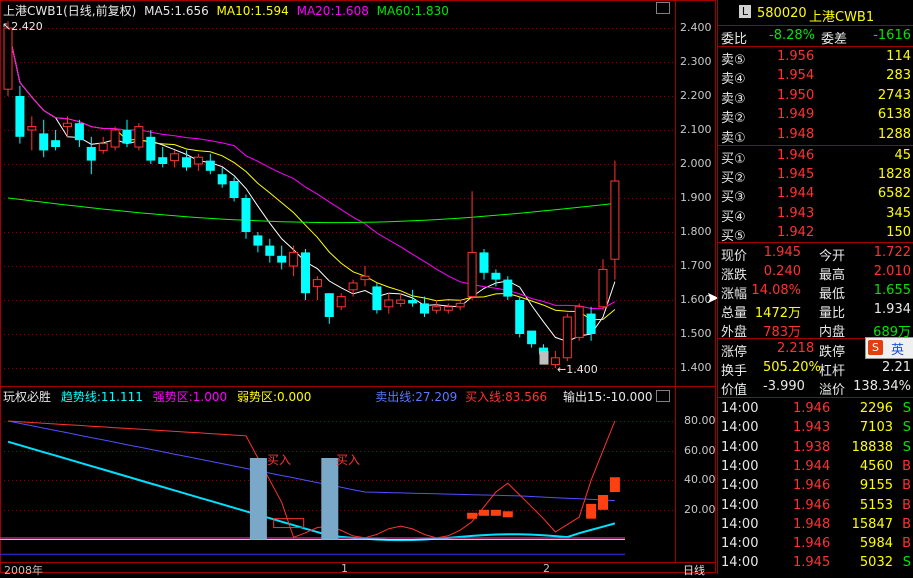  What do you see at coordinates (898, 232) in the screenshot?
I see `bid-volume: 150` at bounding box center [898, 232].